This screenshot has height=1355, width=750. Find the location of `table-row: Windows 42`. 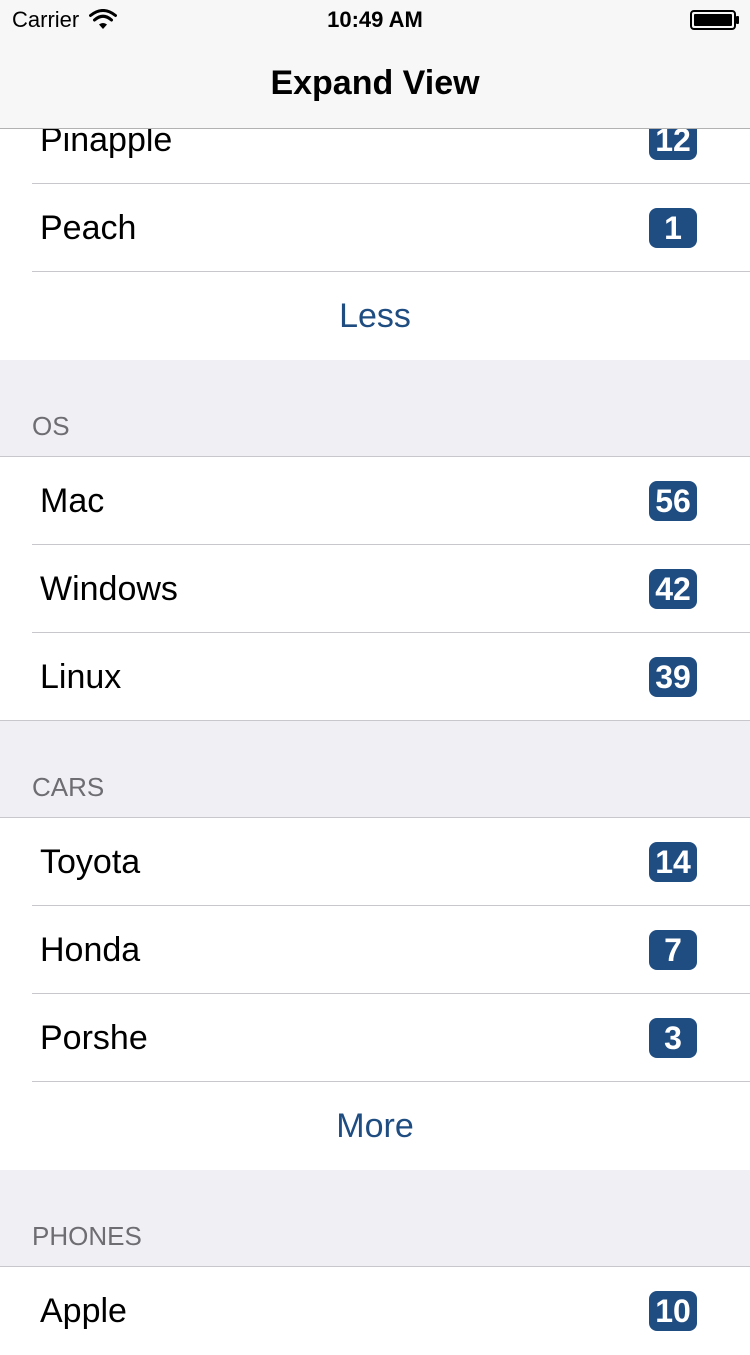

table-row: Windows 42 is located at coordinates (375, 589).